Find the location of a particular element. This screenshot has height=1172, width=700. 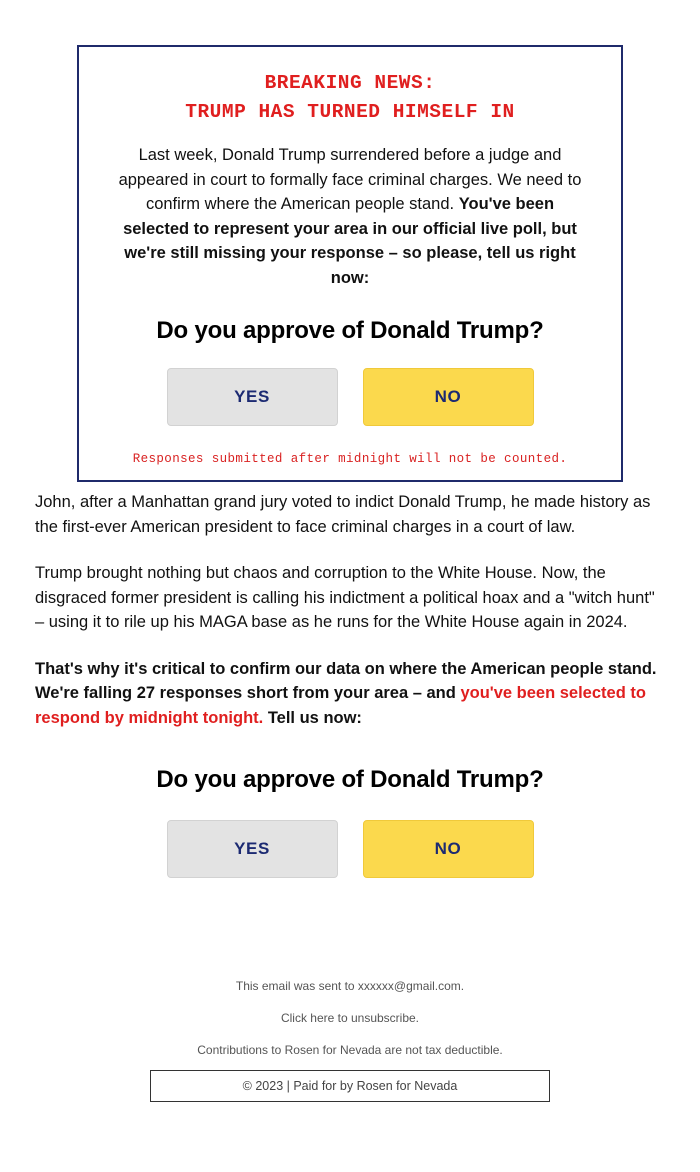

poll-block-bottom: Do you approve of Donald Trump? YES NO is located at coordinates (350, 821).